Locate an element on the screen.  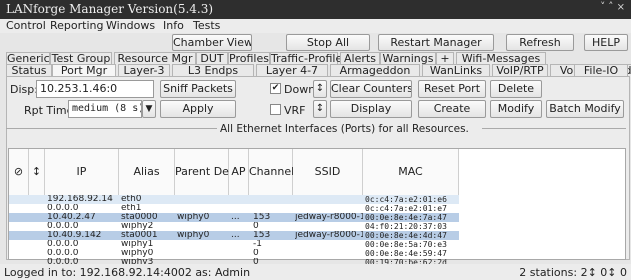
menu-reporting: Reporting is located at coordinates (76, 25).